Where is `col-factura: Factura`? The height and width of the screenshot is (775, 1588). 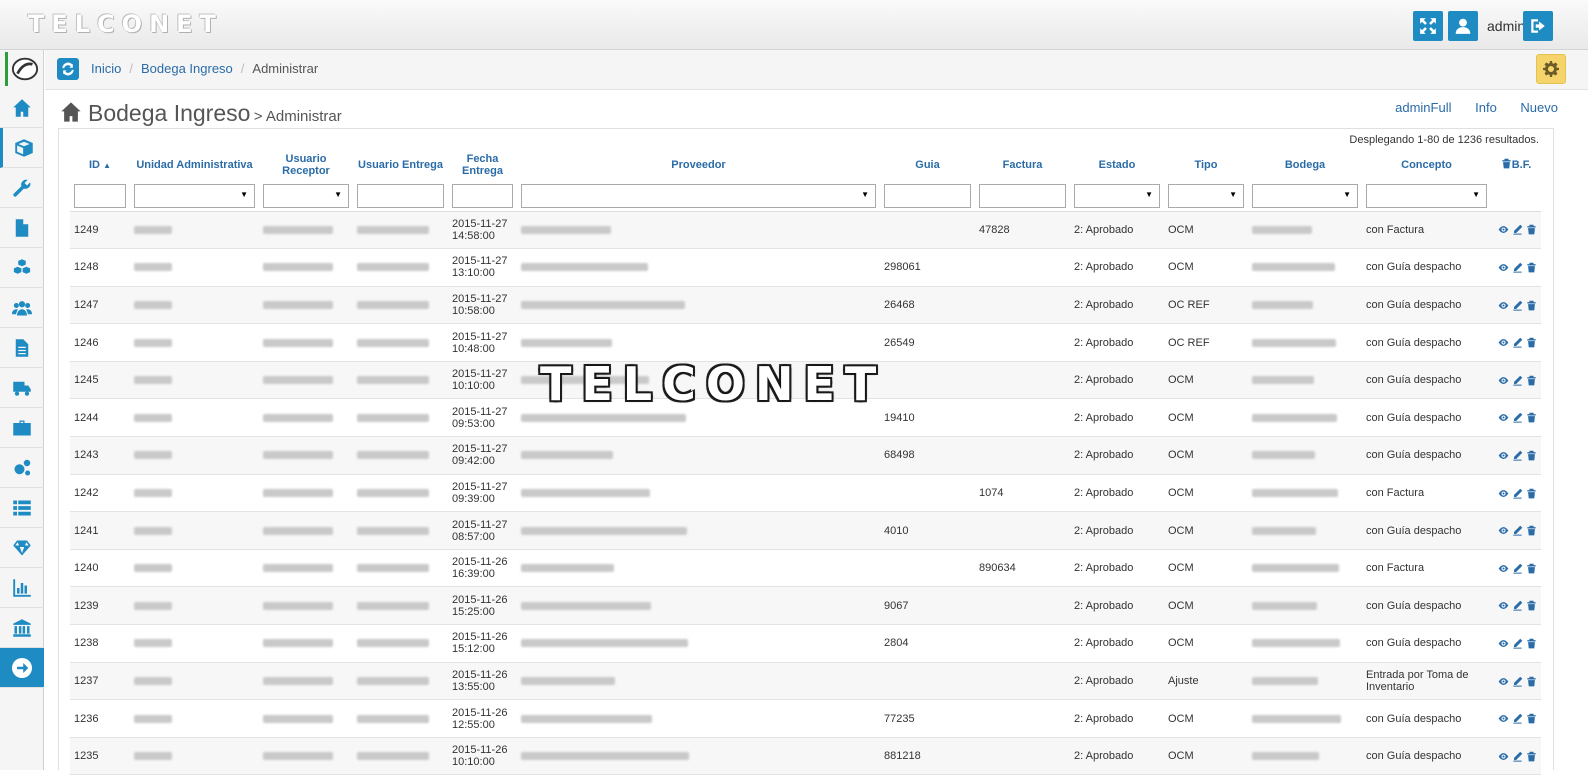 col-factura: Factura is located at coordinates (1022, 164).